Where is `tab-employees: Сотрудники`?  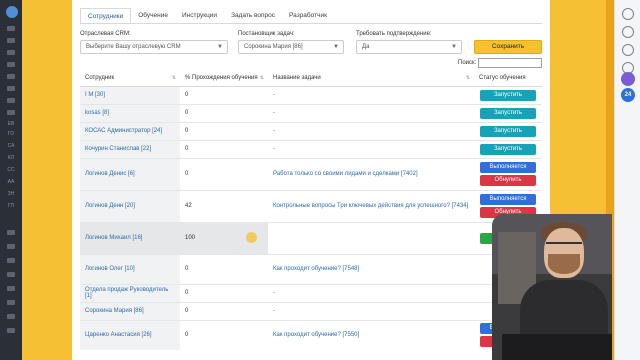
tab-employees: Сотрудники is located at coordinates (106, 16).